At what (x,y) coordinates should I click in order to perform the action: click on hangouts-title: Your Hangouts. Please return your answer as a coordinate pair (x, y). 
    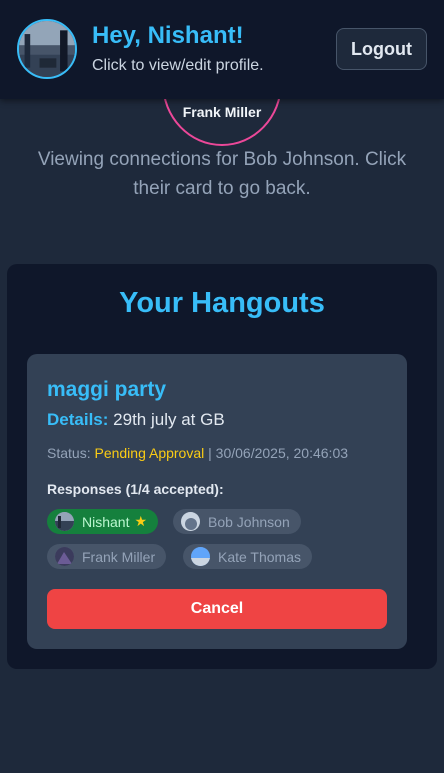
    Looking at the image, I should click on (222, 303).